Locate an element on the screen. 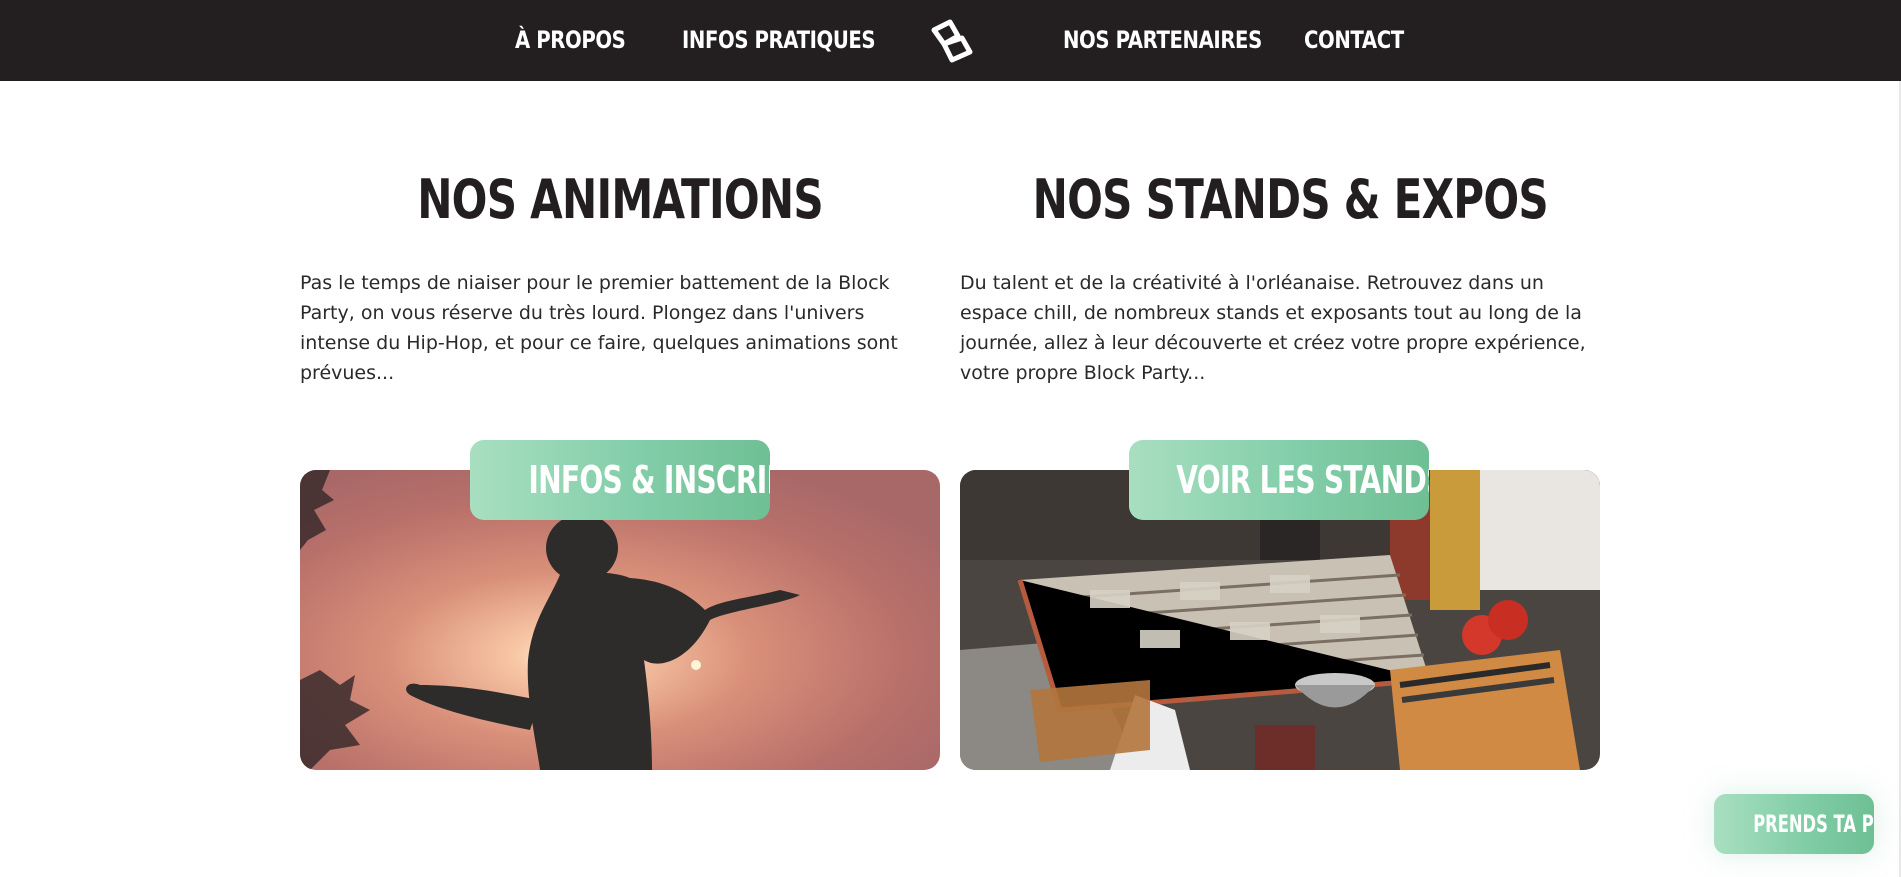 This screenshot has height=877, width=1901. section-title-stands: NOS STANDS & EXPOS is located at coordinates (1280, 199).